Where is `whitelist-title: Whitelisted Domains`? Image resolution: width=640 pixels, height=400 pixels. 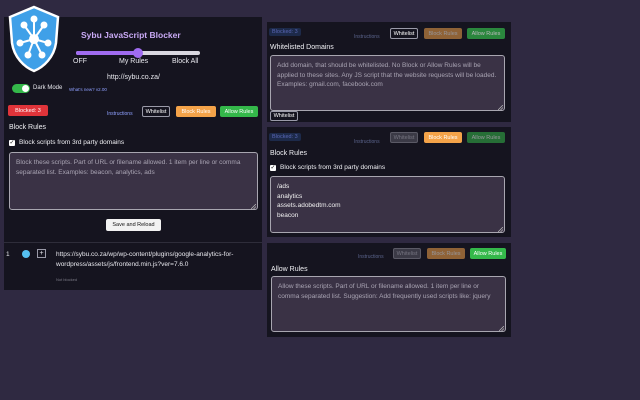
whitelist-title: Whitelisted Domains is located at coordinates (302, 47).